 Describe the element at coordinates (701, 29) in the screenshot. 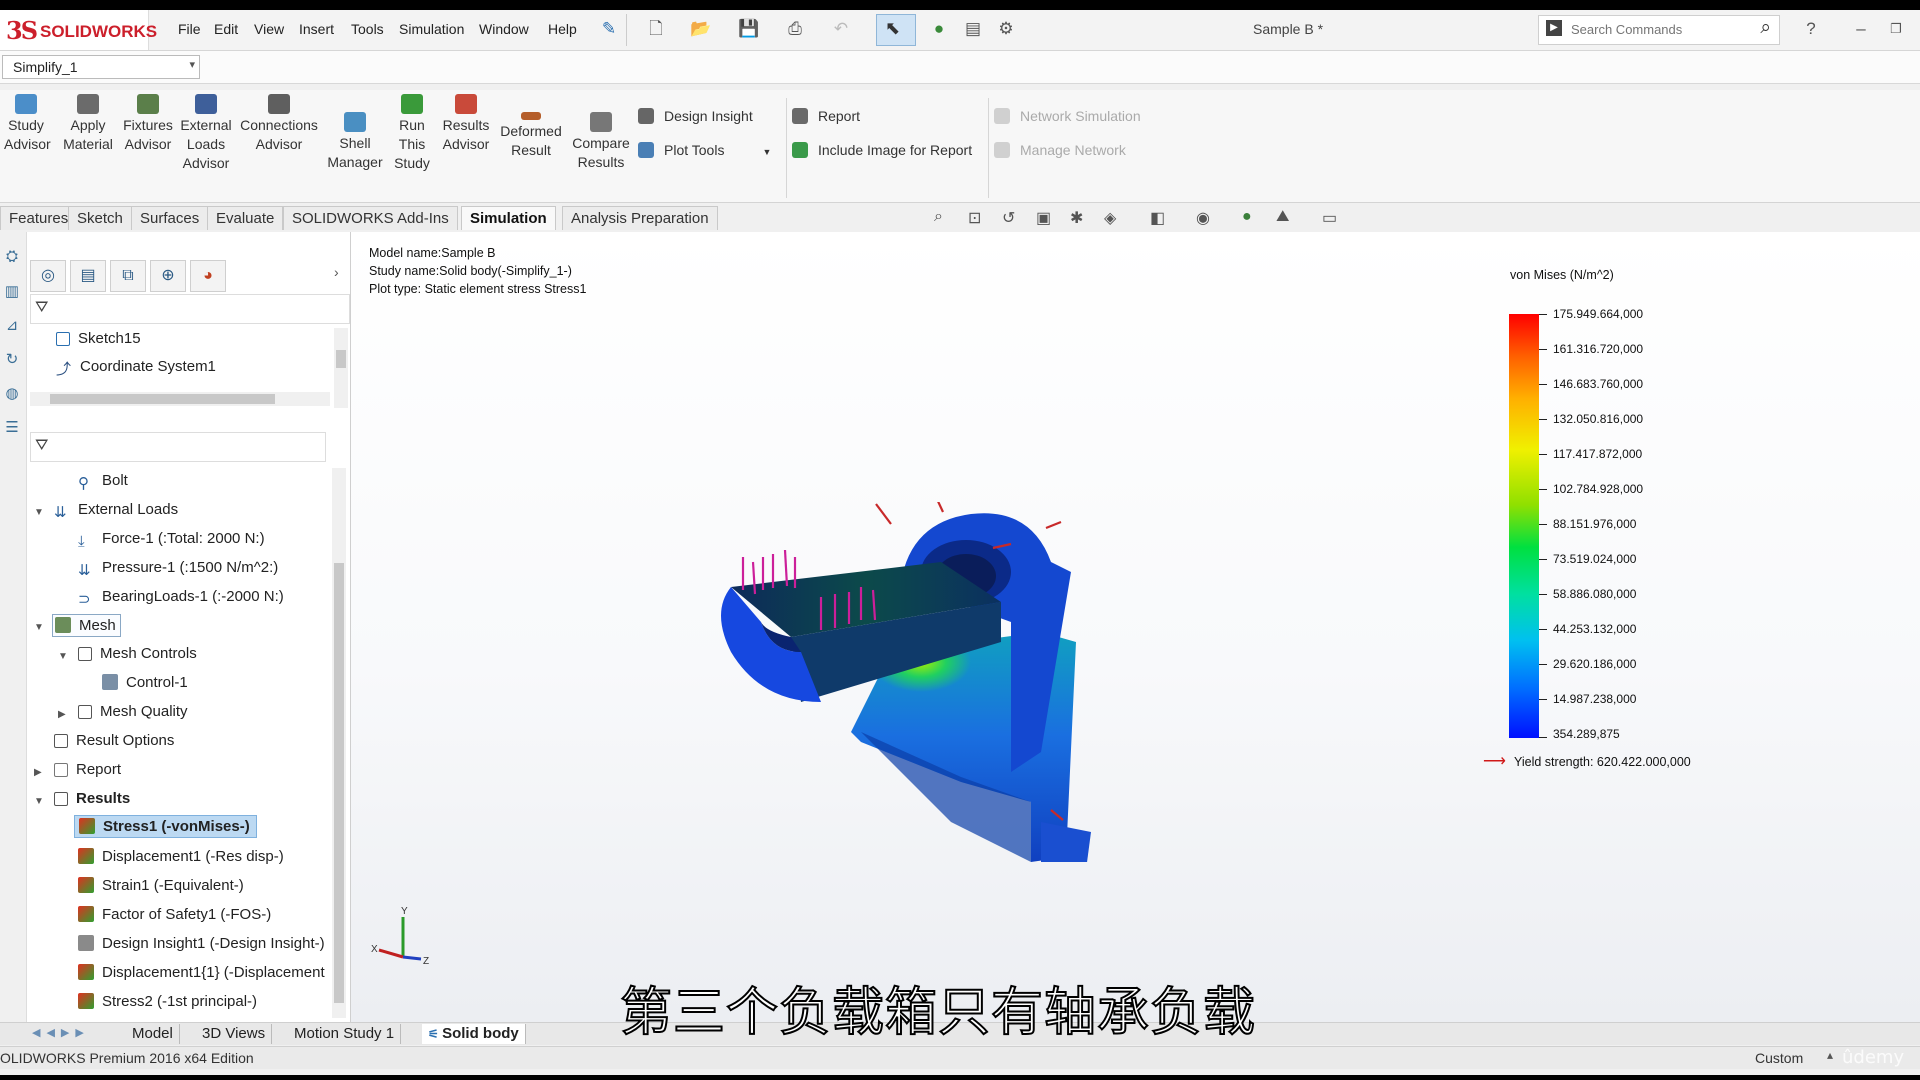

I see `open-folder-icon: 📂` at that location.